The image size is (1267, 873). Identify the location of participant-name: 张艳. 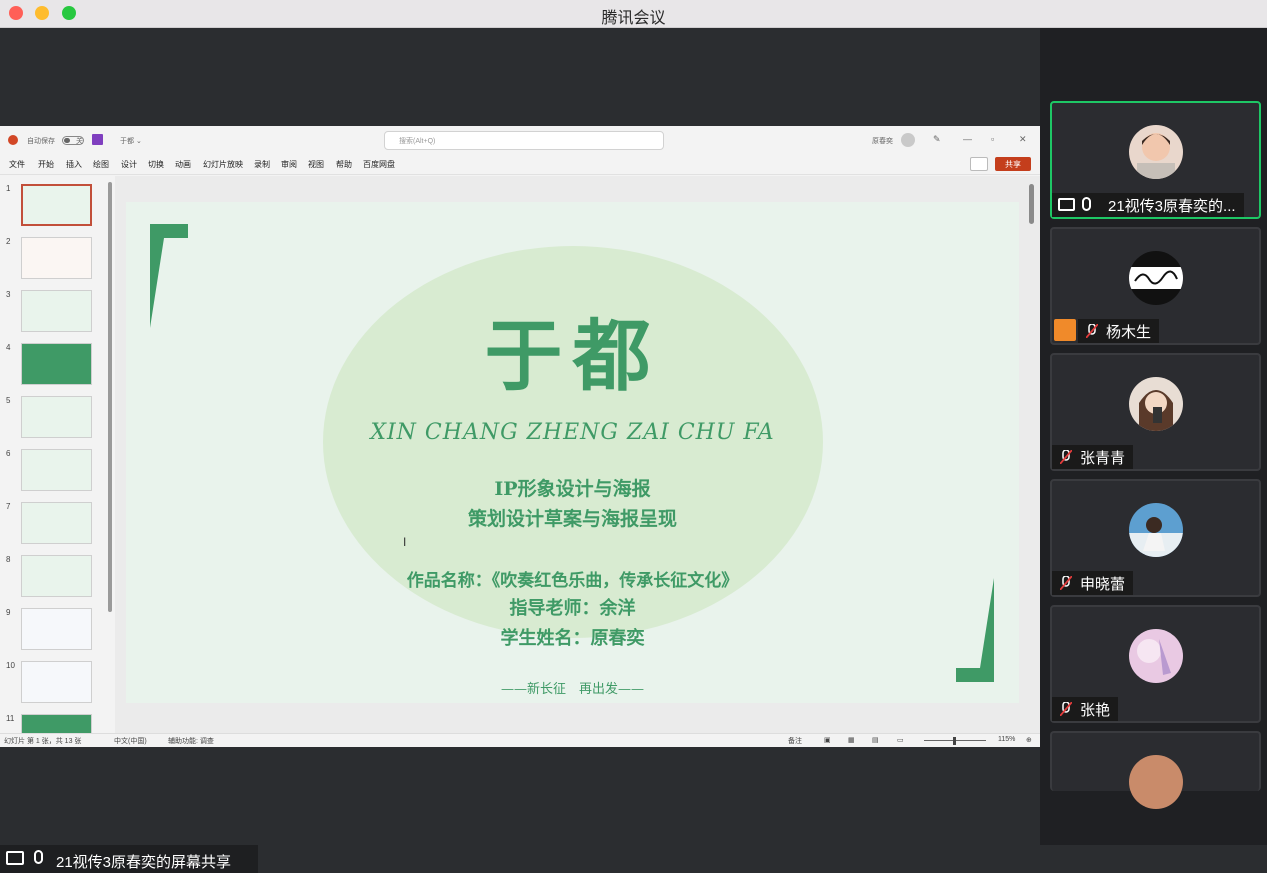
(1095, 710).